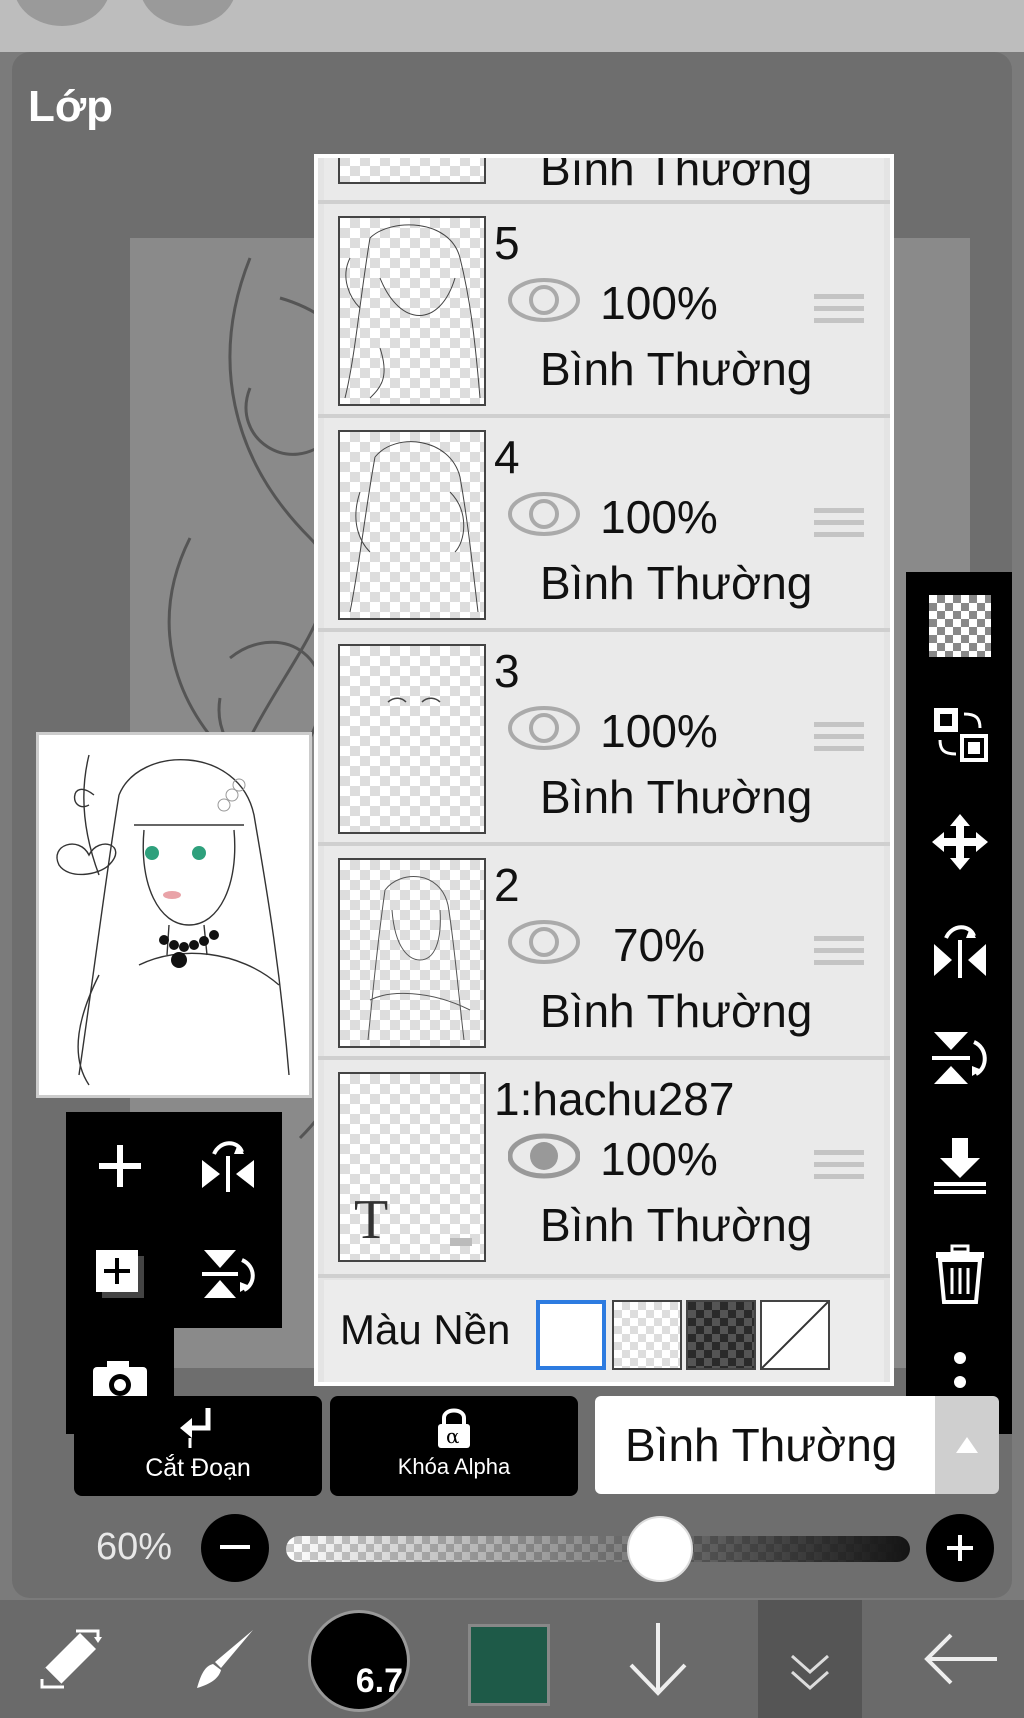 The width and height of the screenshot is (1024, 1718). What do you see at coordinates (810, 1672) in the screenshot?
I see `chevron-double-down-icon` at bounding box center [810, 1672].